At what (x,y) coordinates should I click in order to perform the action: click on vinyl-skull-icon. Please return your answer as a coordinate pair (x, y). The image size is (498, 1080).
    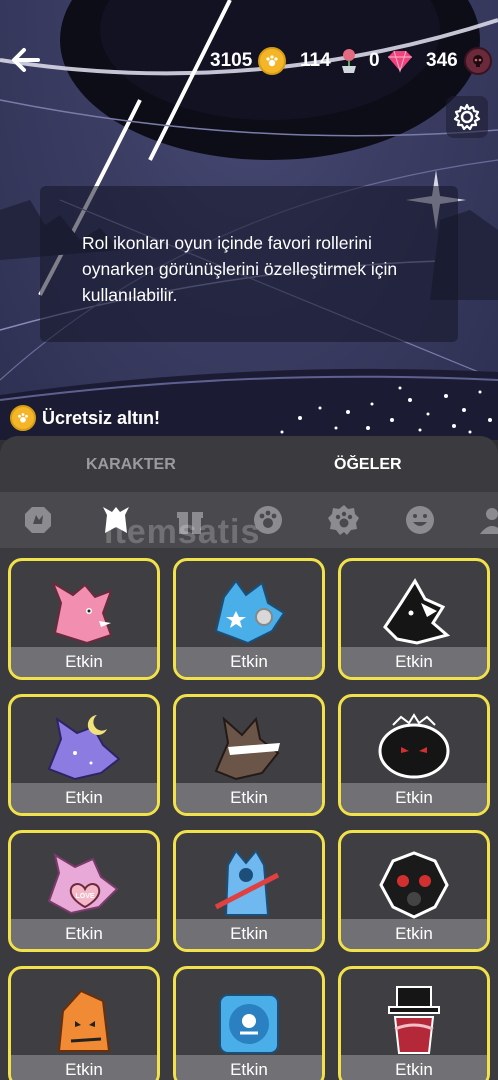
    Looking at the image, I should click on (249, 1024).